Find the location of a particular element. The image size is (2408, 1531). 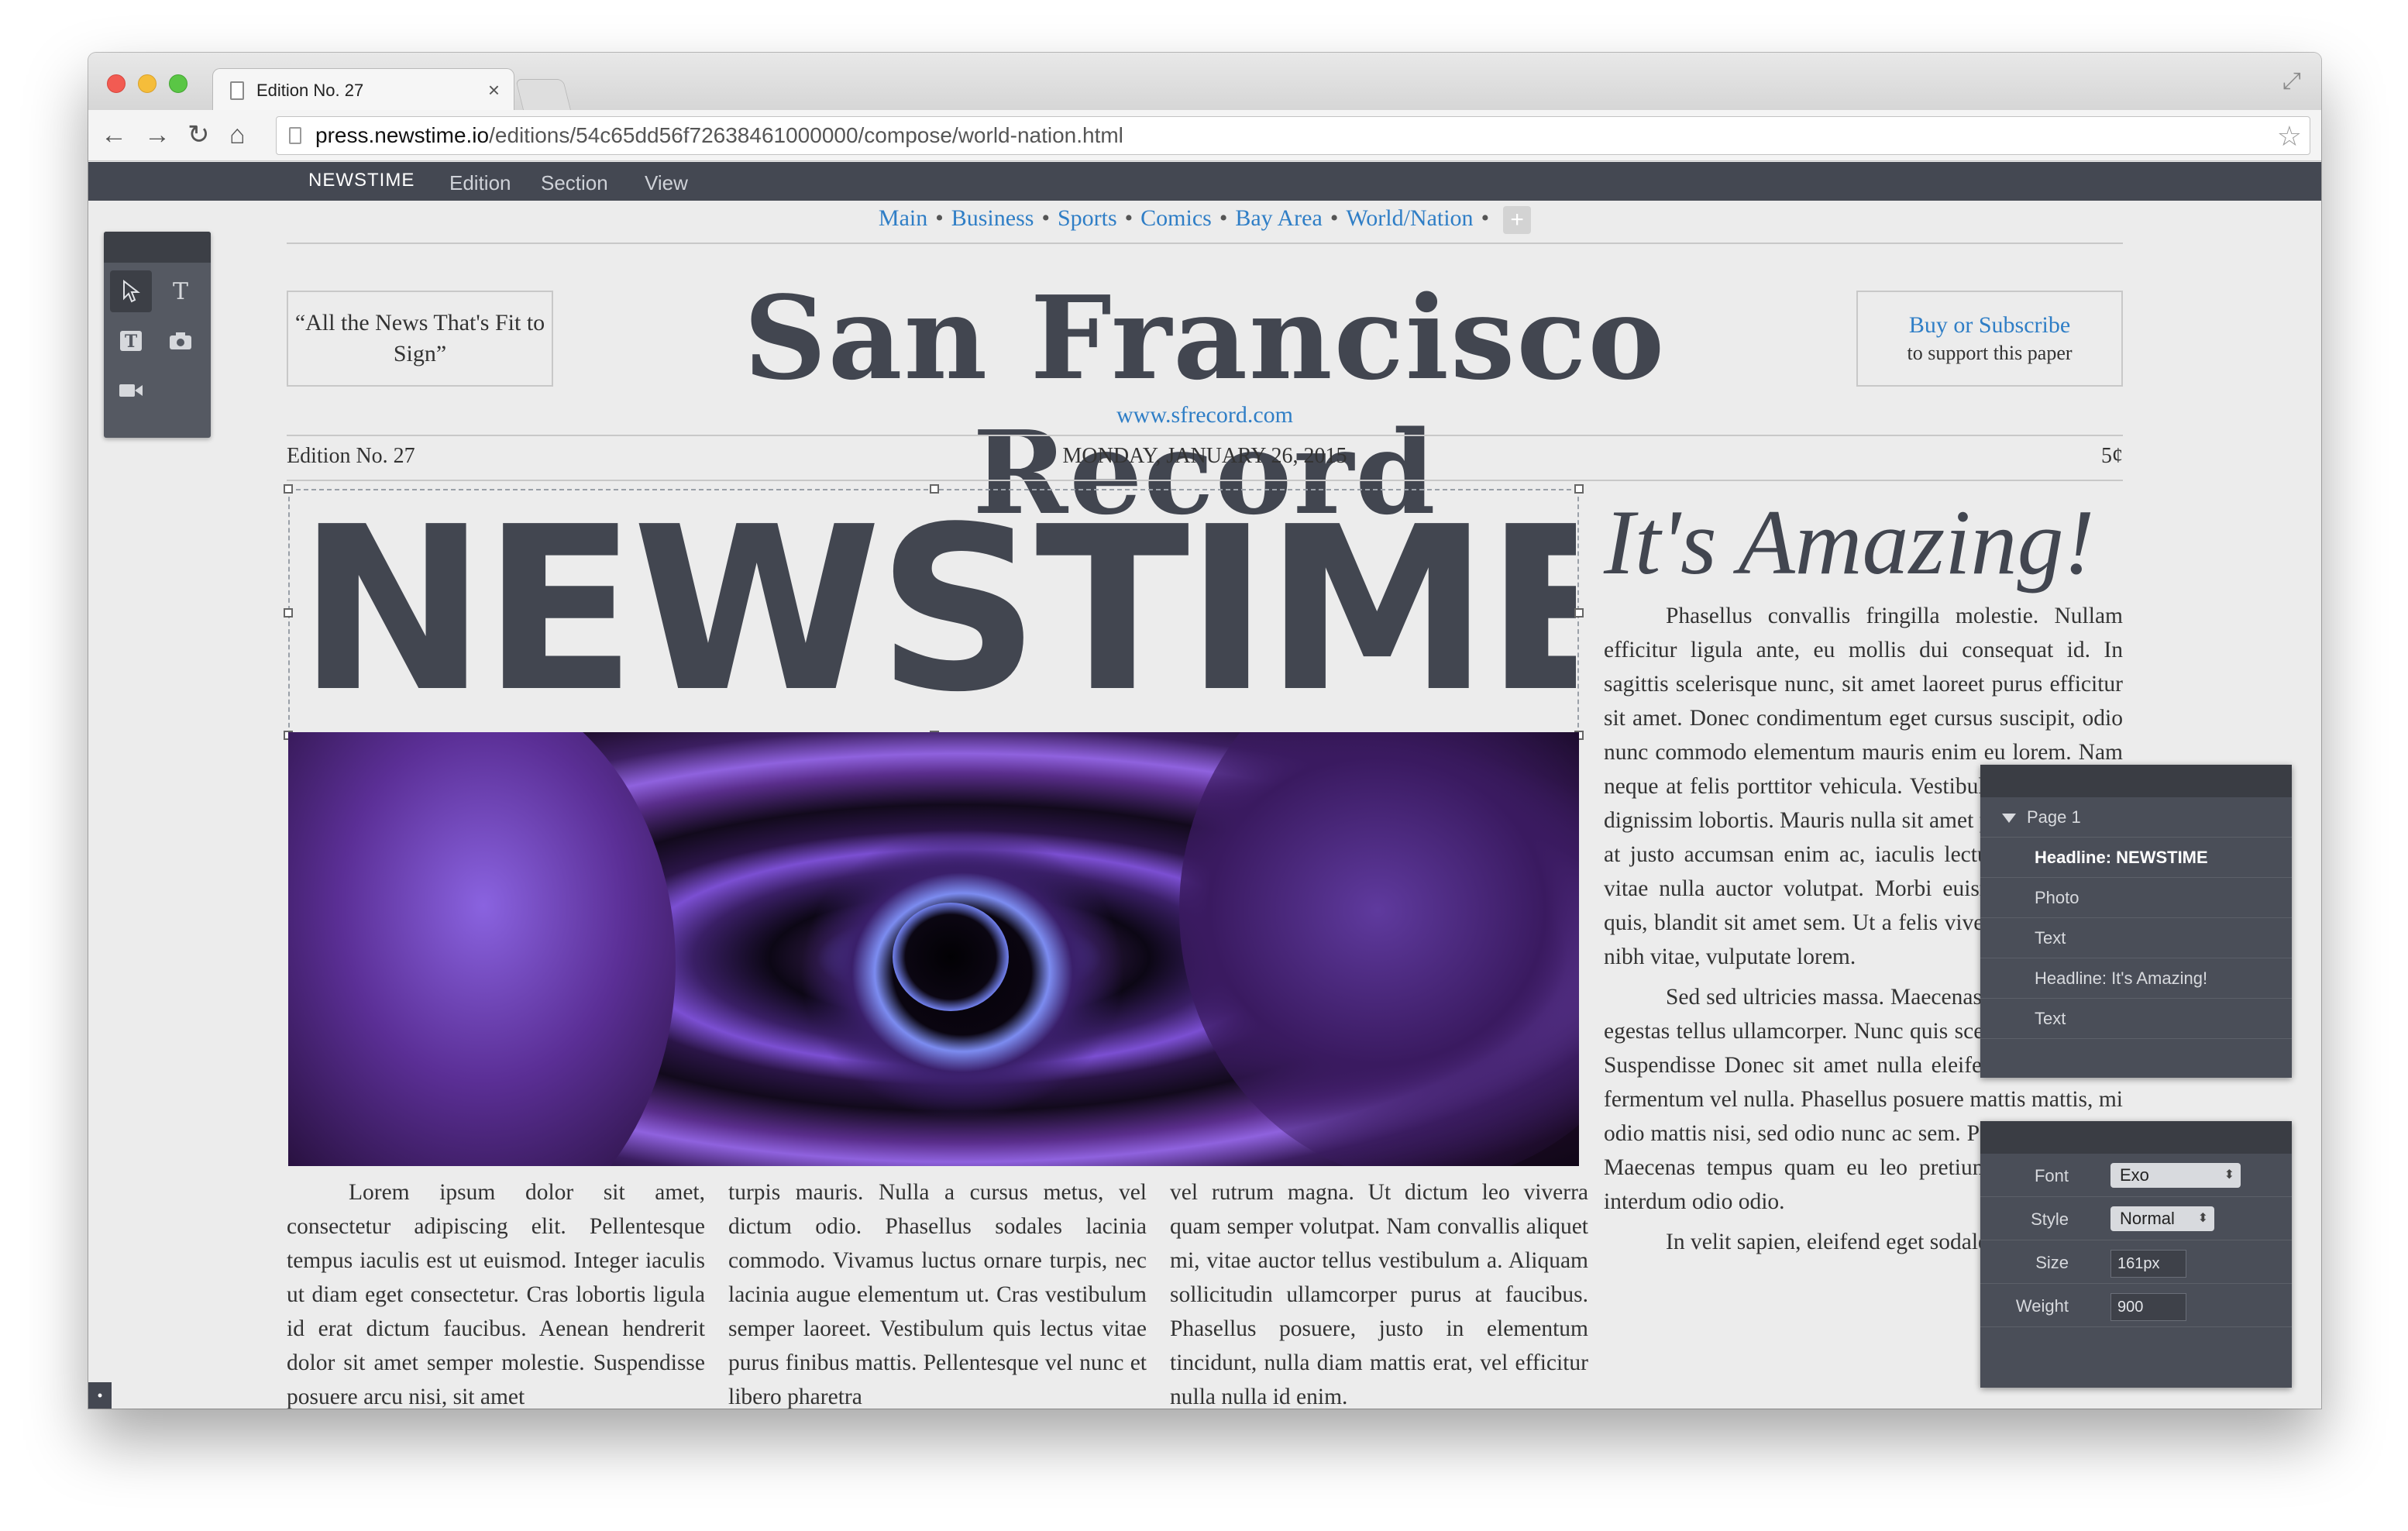

minimize-window-button is located at coordinates (147, 83).